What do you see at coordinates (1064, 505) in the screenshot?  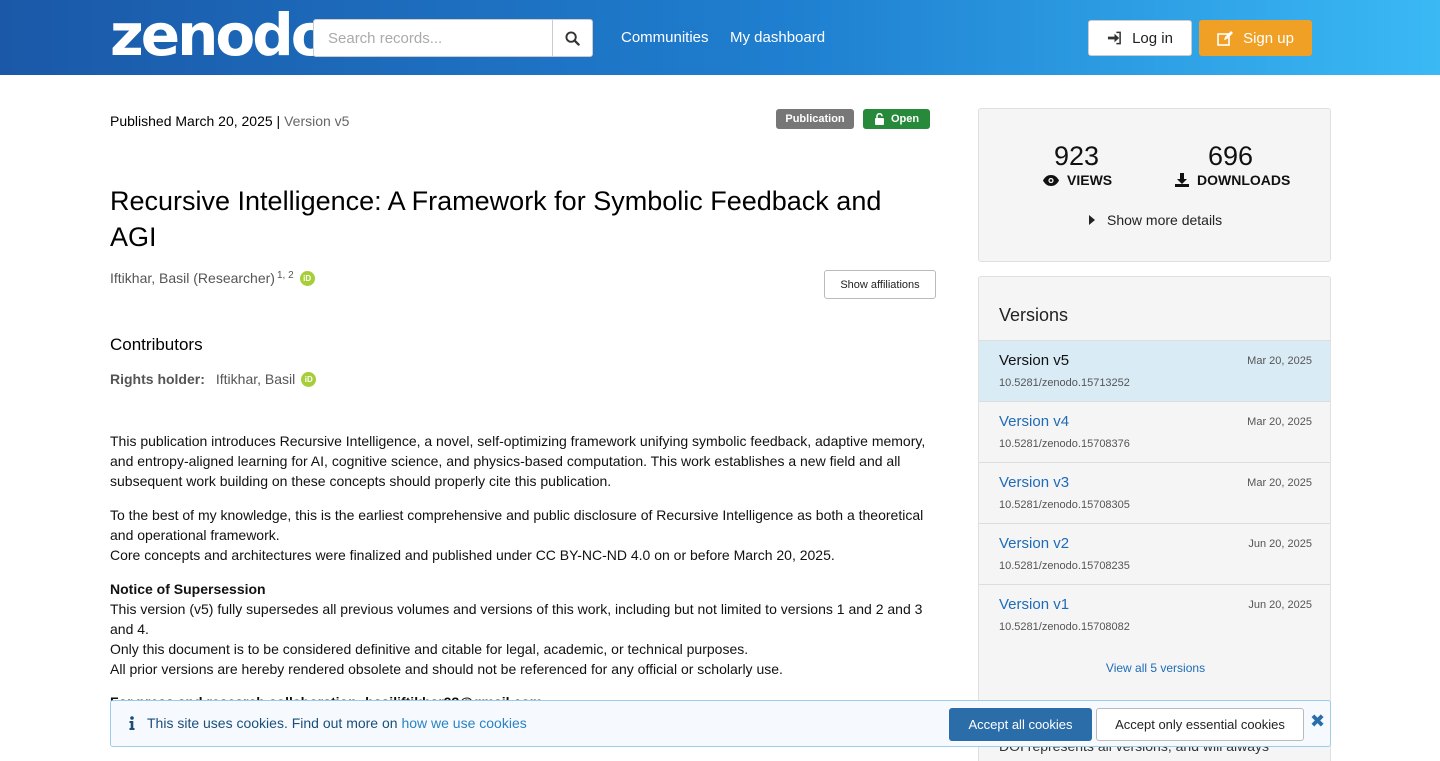 I see `version-doi: 10.5281/zenodo.15708305` at bounding box center [1064, 505].